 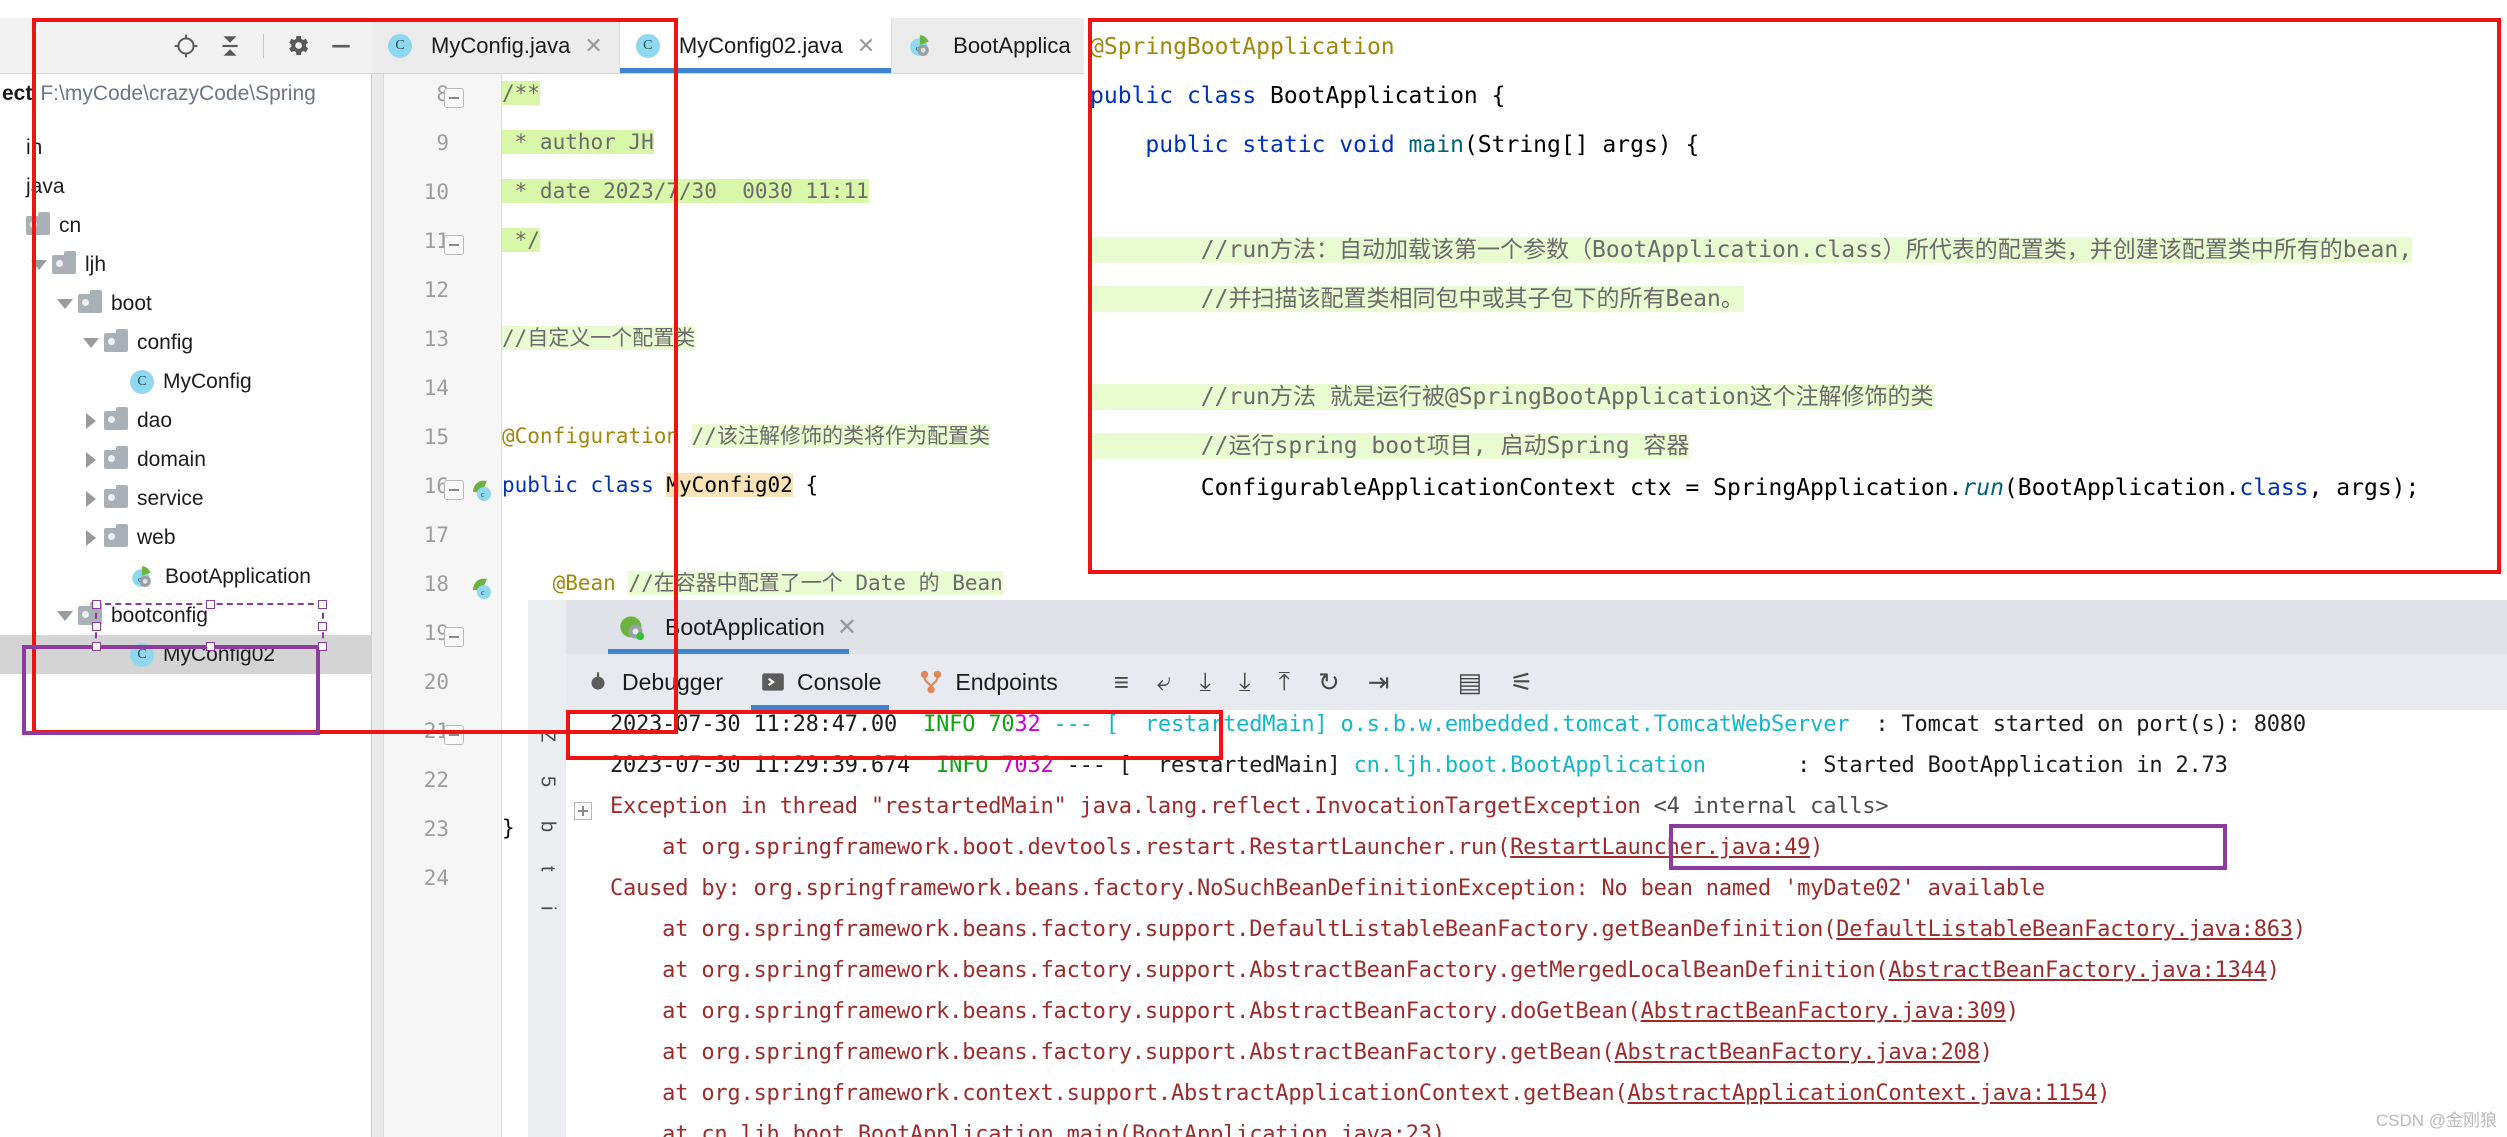 I want to click on bug-icon, so click(x=598, y=682).